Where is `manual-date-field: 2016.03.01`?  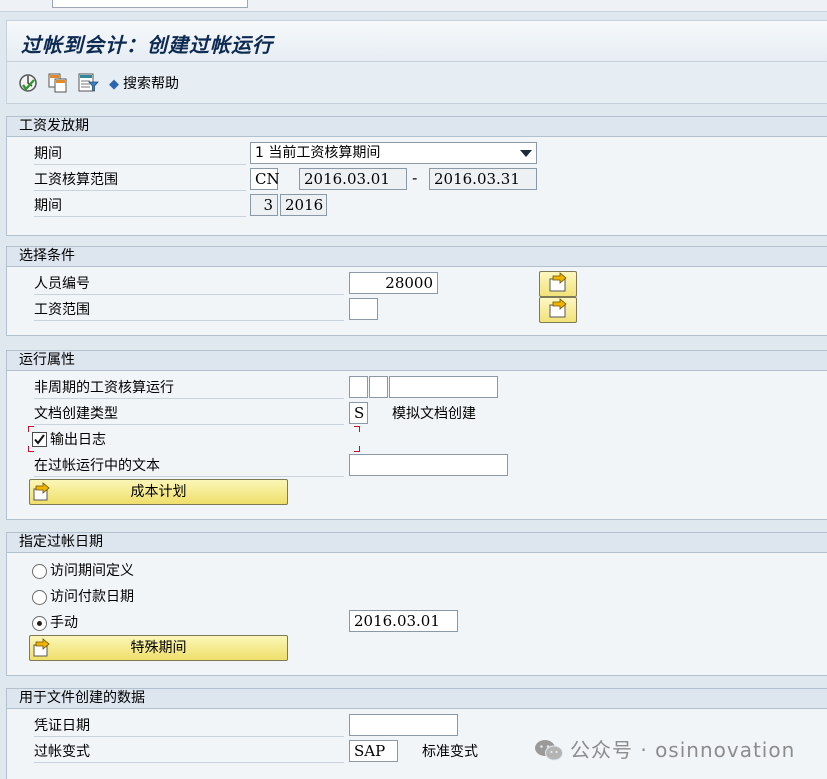
manual-date-field: 2016.03.01 is located at coordinates (403, 621).